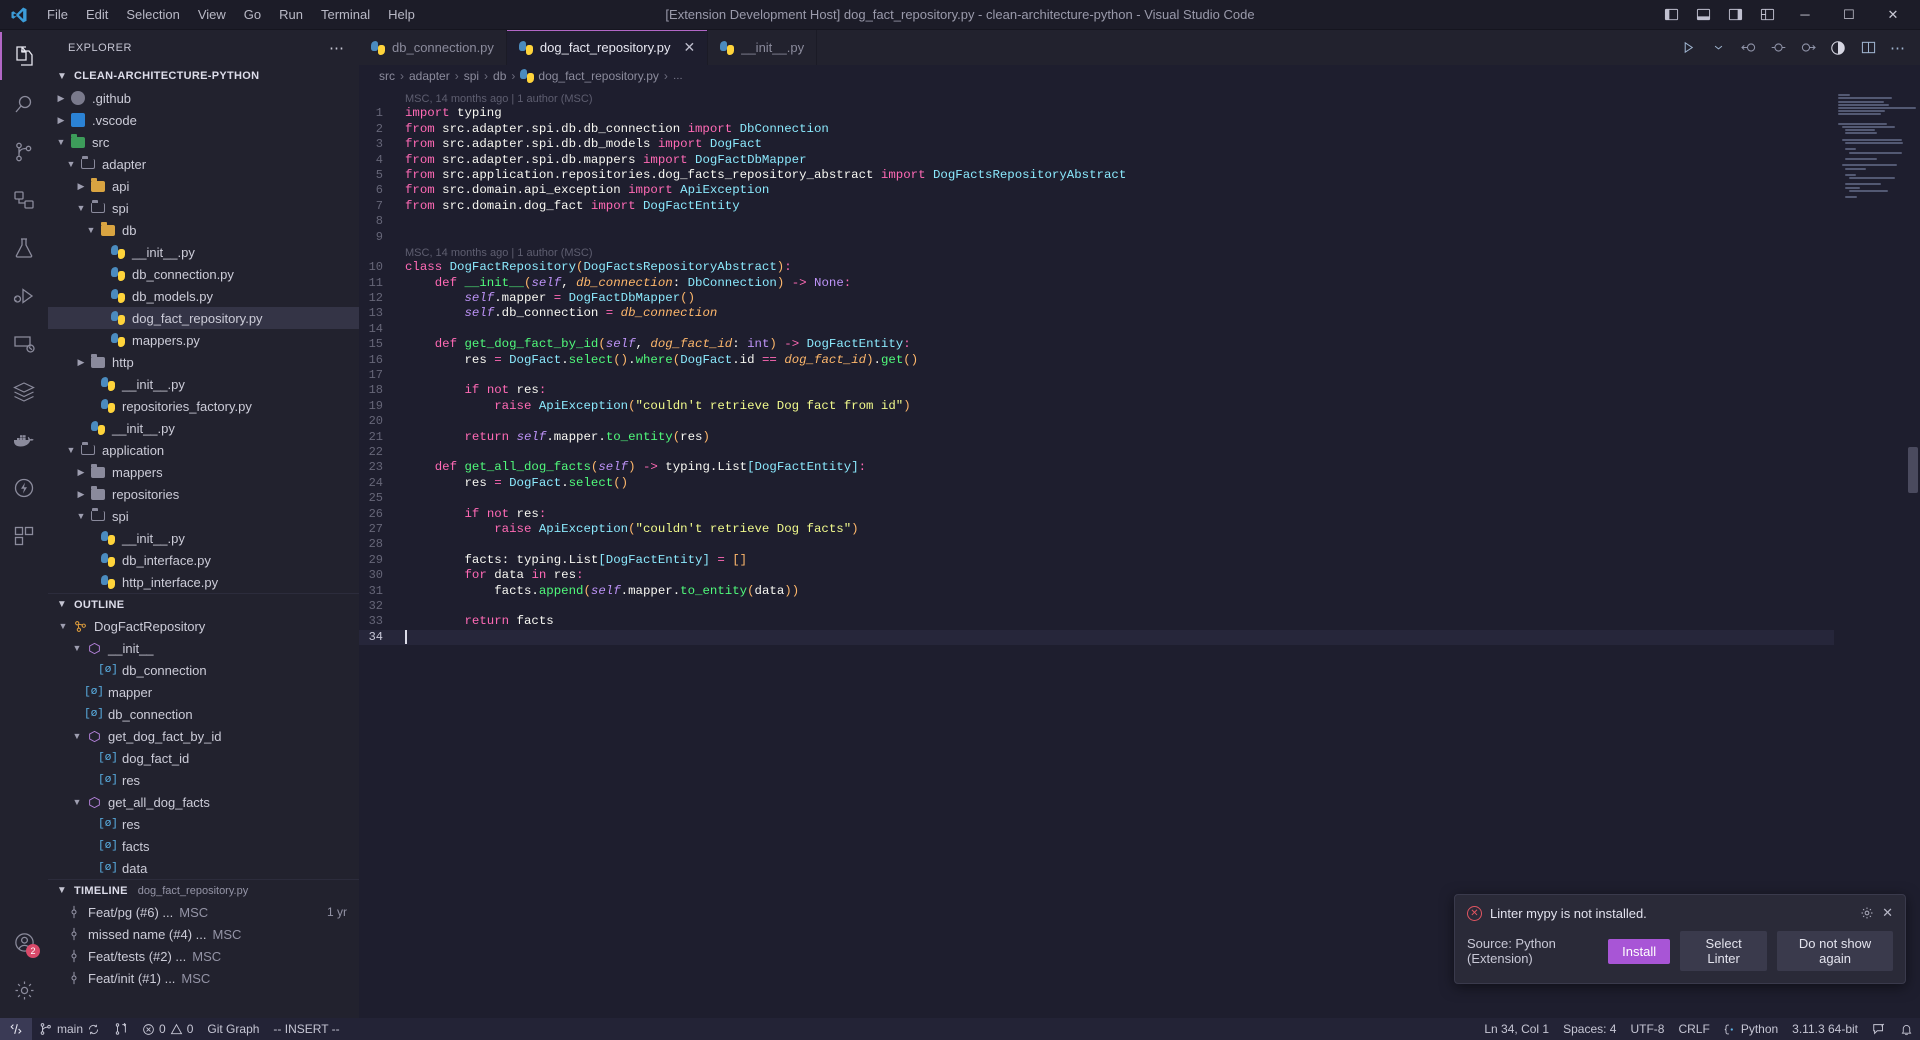 The width and height of the screenshot is (1920, 1040). What do you see at coordinates (1096, 437) in the screenshot?
I see `code-line: 21 return self.mapper.to_entity(res)` at bounding box center [1096, 437].